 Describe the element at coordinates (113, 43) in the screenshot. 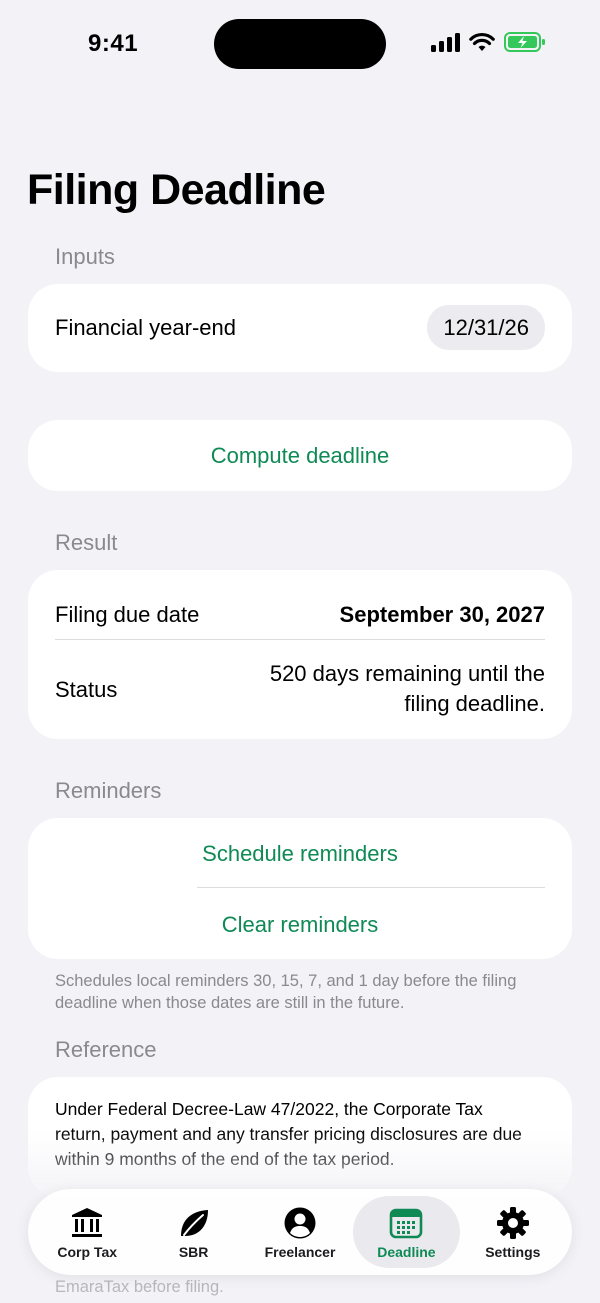

I see `status-time: 9:41` at that location.